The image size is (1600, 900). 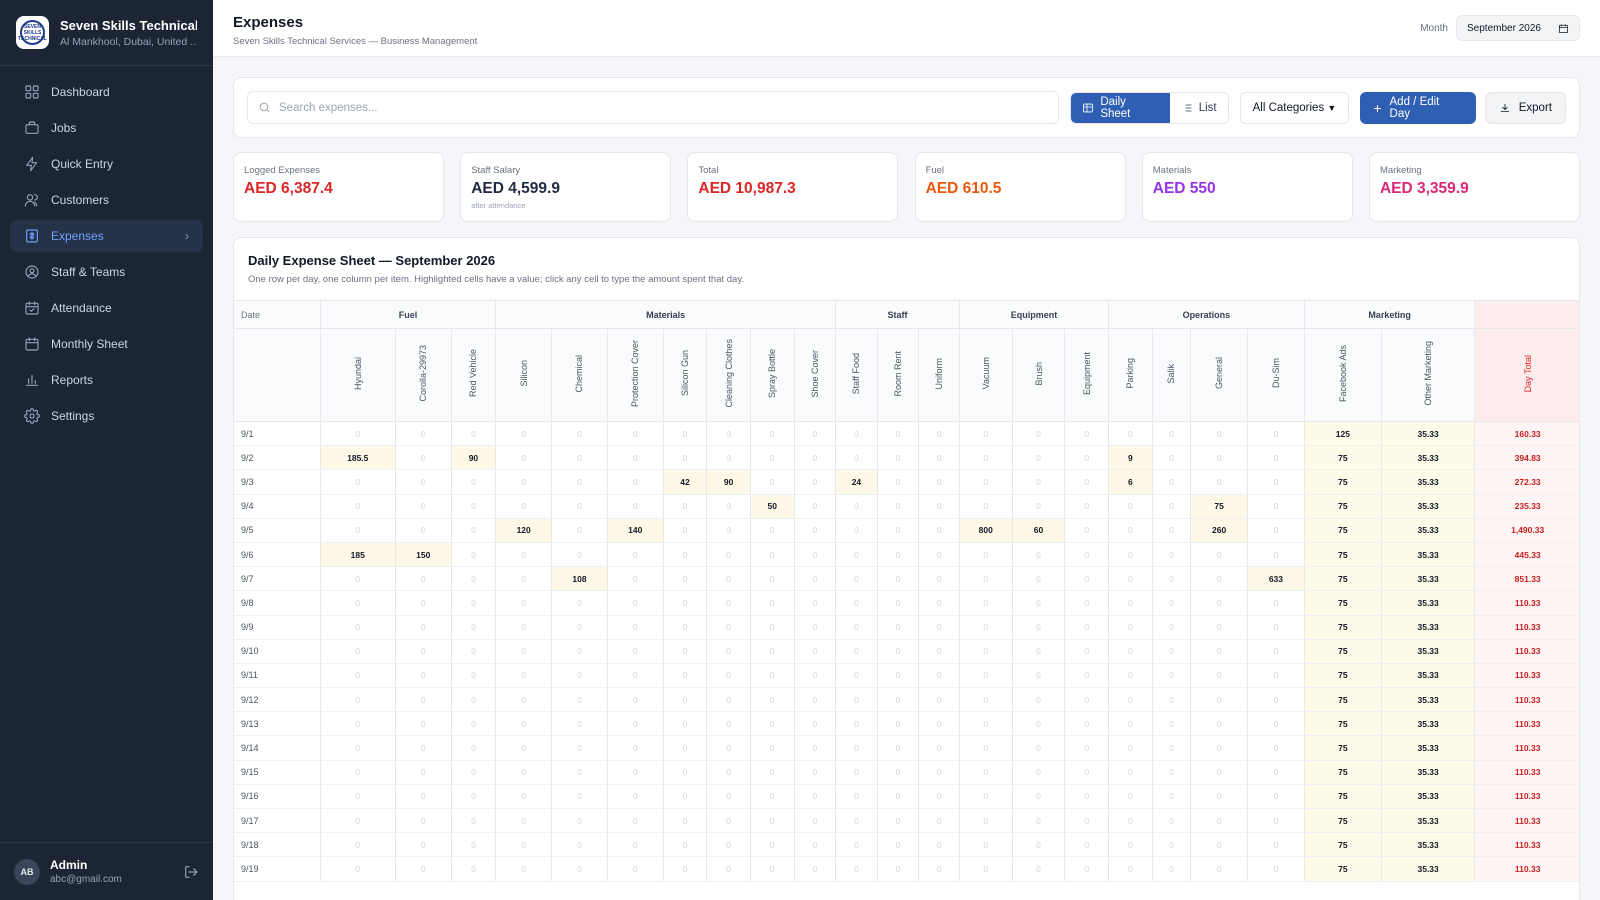 What do you see at coordinates (653, 107) in the screenshot?
I see `search-box` at bounding box center [653, 107].